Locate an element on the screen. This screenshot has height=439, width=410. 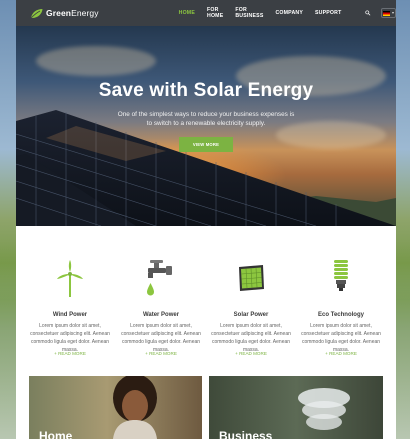
nav-item-company: COMPANY is located at coordinates (289, 13).